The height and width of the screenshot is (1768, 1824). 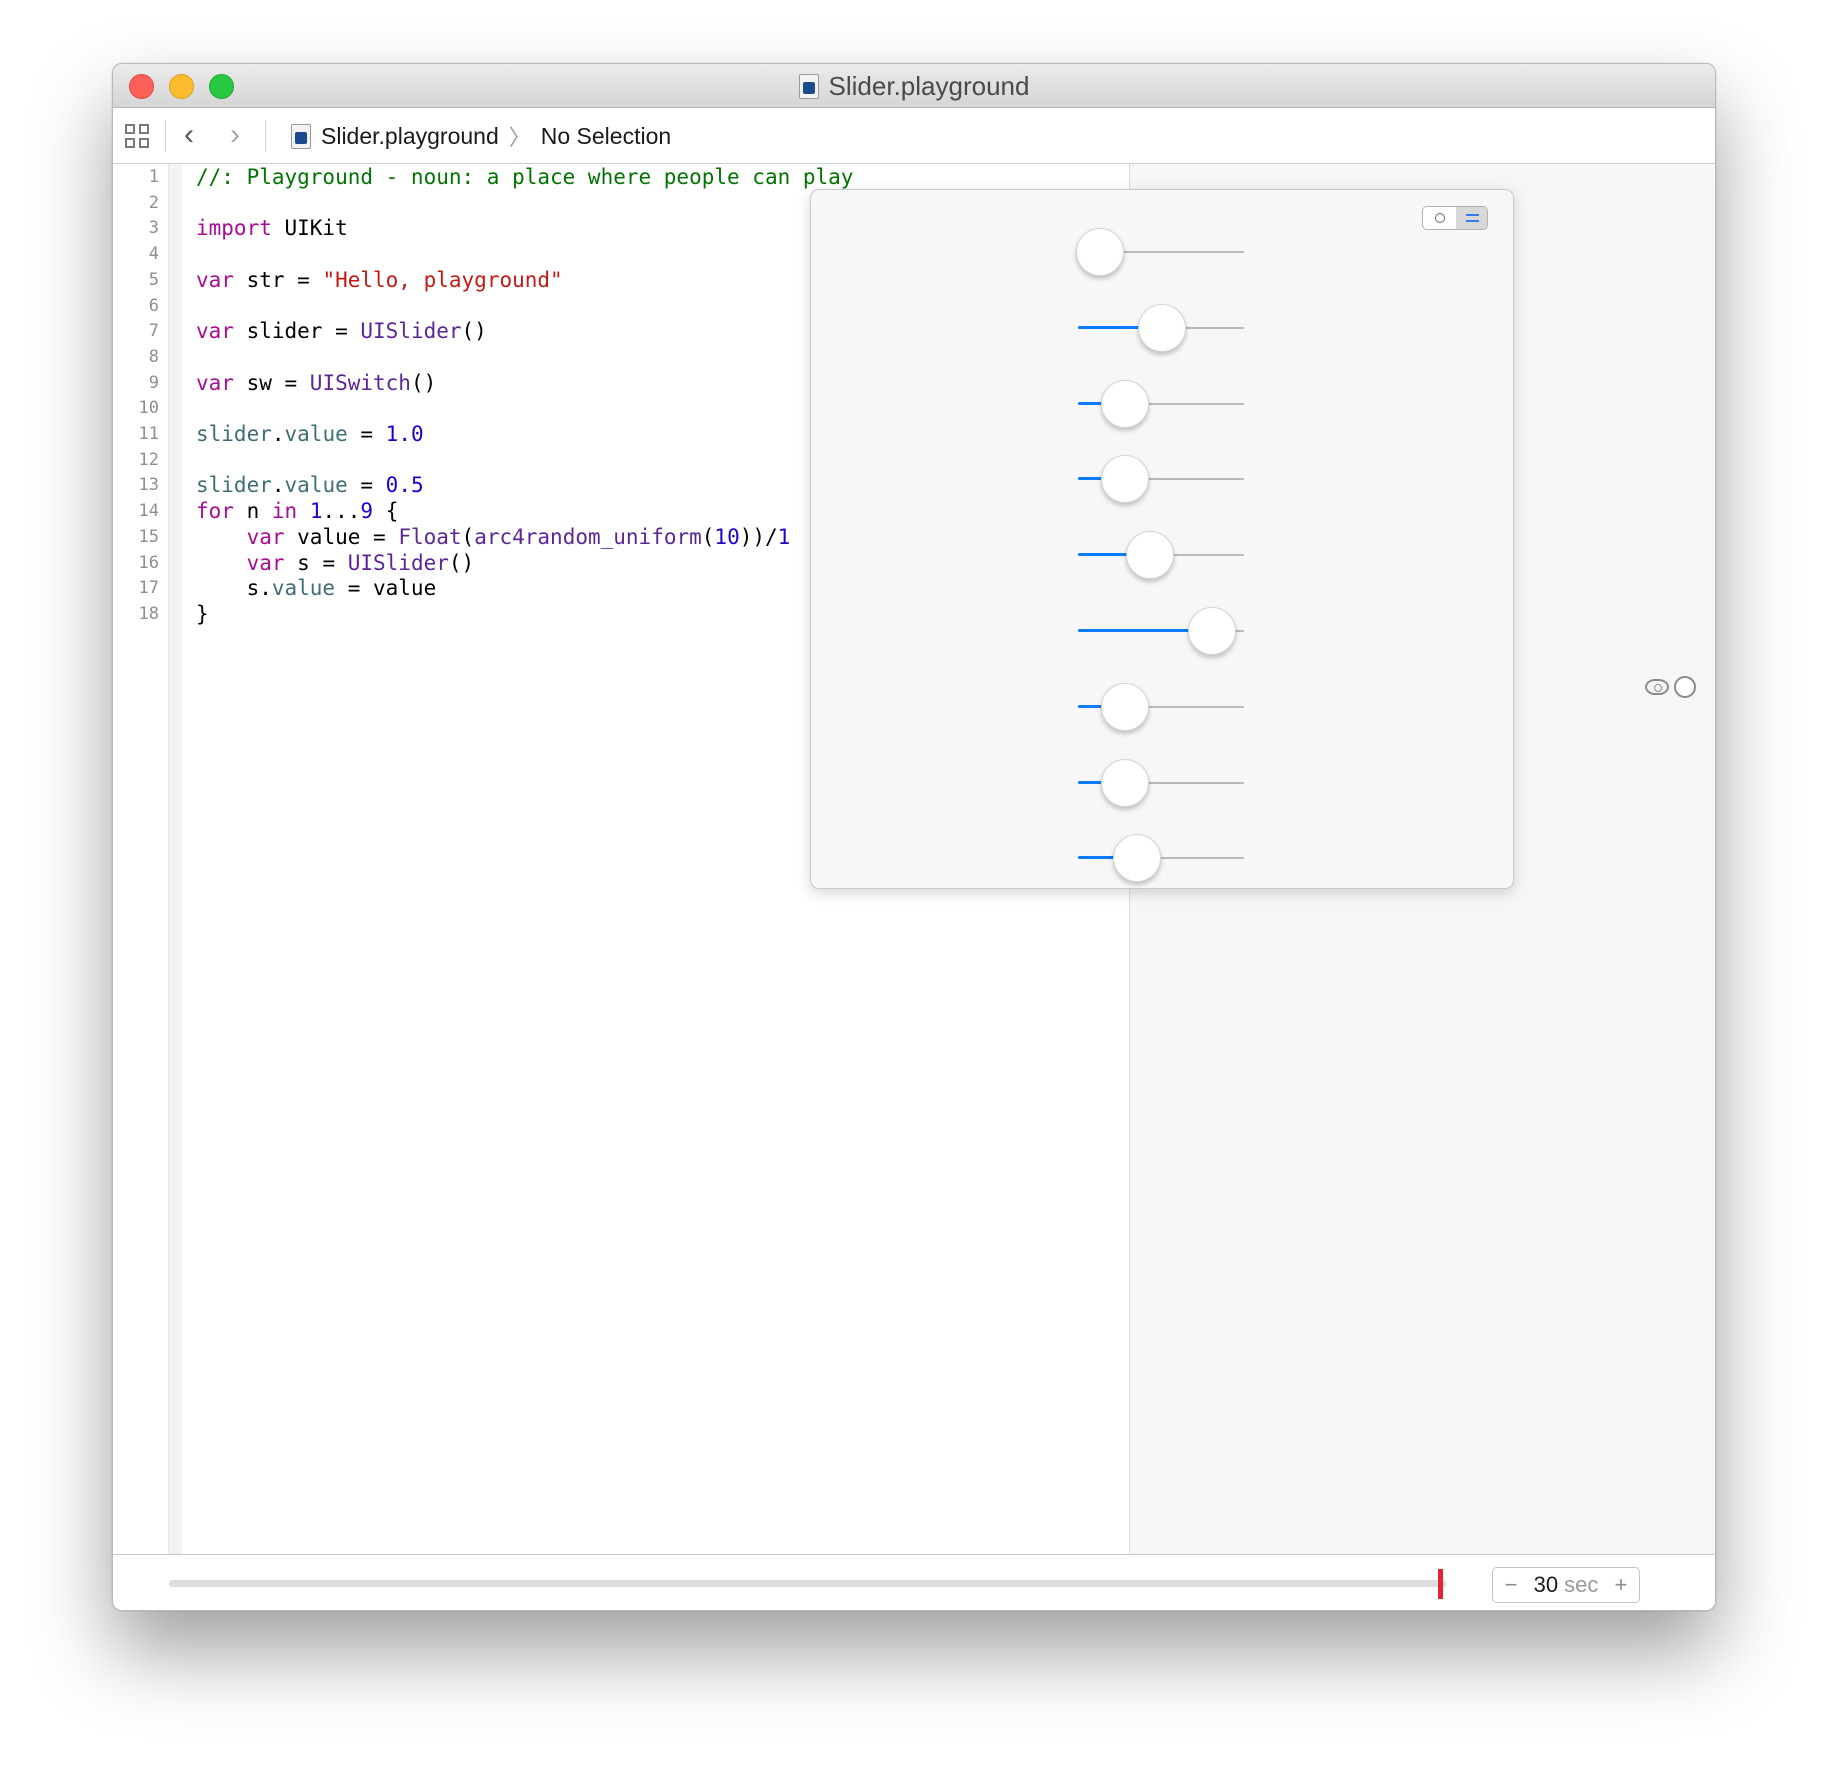 What do you see at coordinates (366, 485) in the screenshot?
I see `code-token: =` at bounding box center [366, 485].